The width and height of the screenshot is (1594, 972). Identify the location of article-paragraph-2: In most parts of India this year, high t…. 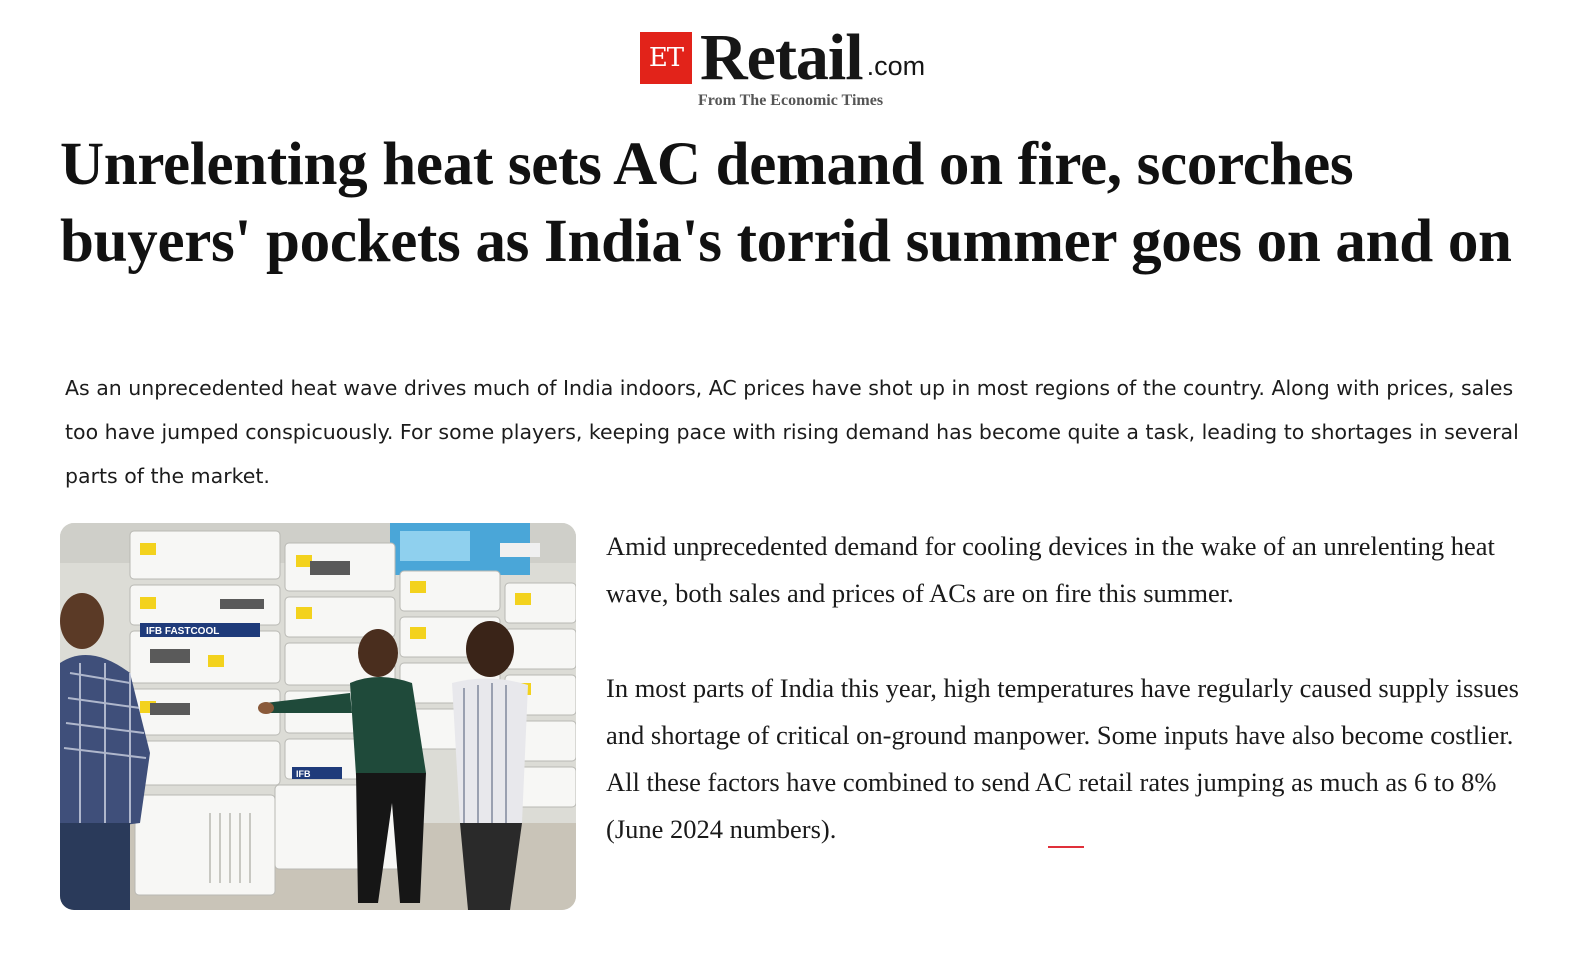
(1062, 758).